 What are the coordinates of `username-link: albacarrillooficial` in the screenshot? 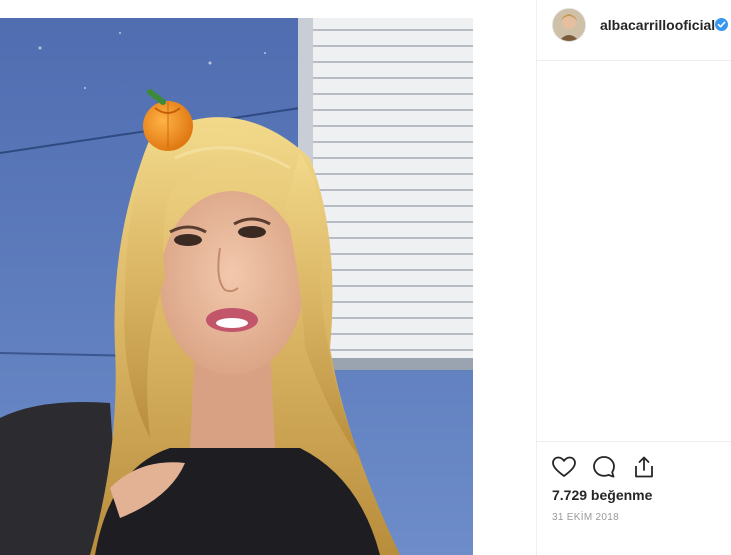 It's located at (657, 25).